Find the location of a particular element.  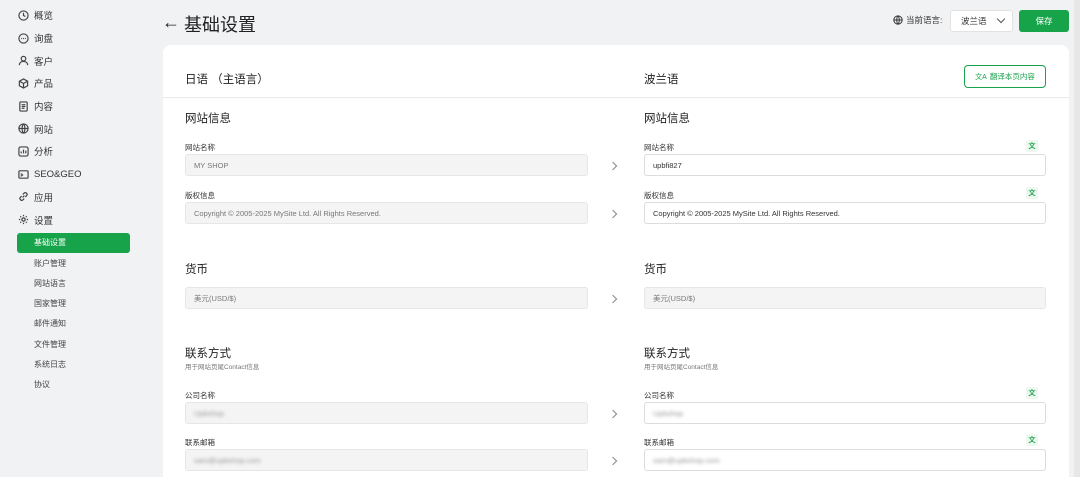

sidebar-nav: 概览 询盘 客户 产品 内容 网站 分析 SEO&GEO 应用 设置 is located at coordinates (75, 115).